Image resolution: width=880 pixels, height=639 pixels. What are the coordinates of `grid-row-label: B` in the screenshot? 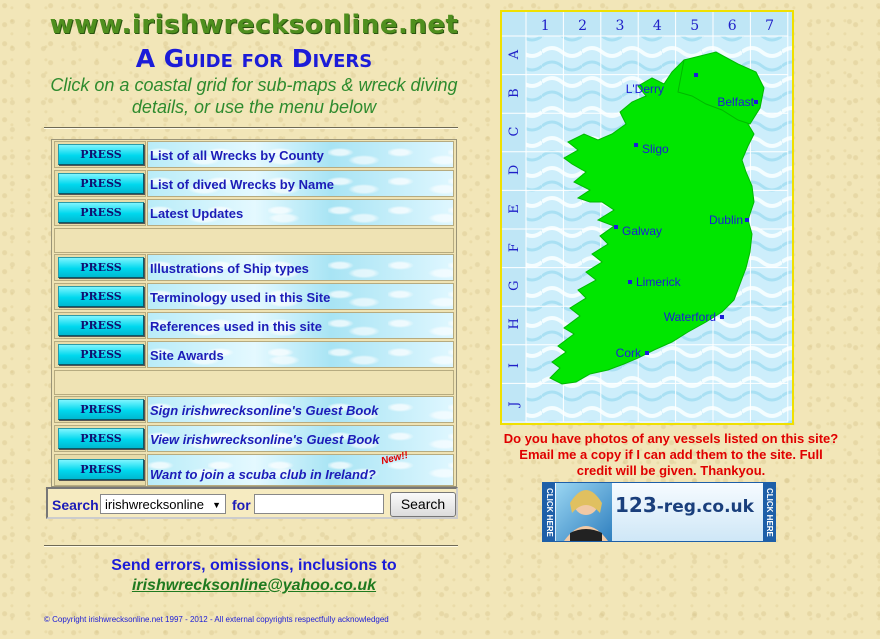 It's located at (514, 93).